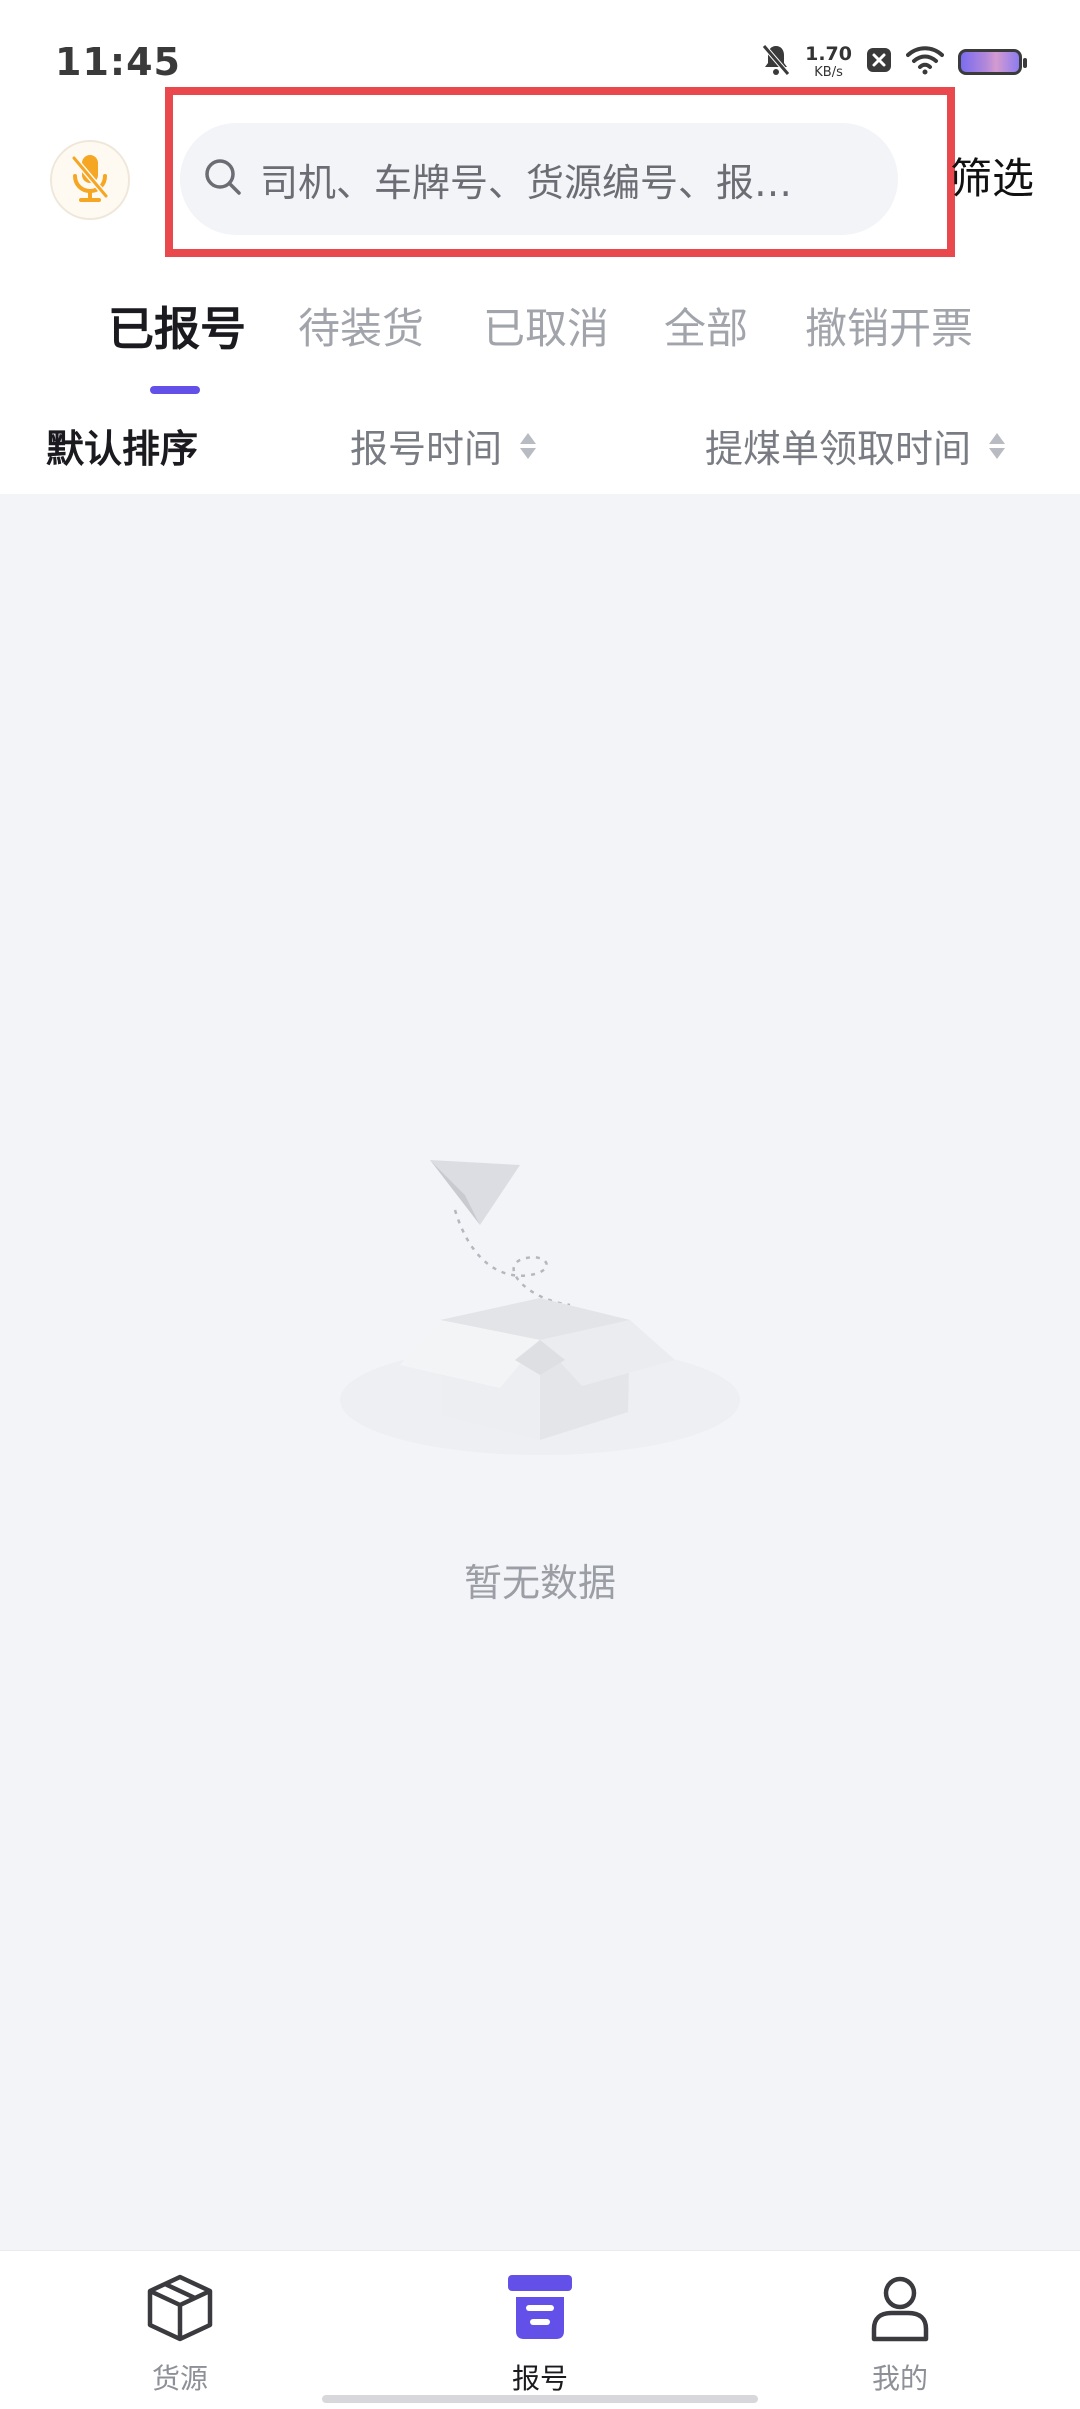  Describe the element at coordinates (179, 2378) in the screenshot. I see `nav-label-cargo: 货源` at that location.